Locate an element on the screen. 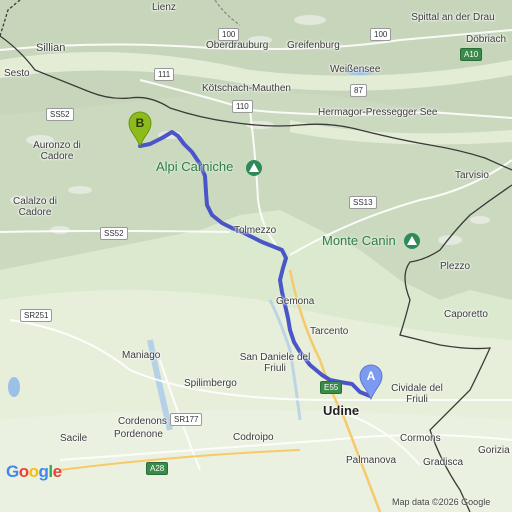  place-codroipo: Codroipo is located at coordinates (253, 437).